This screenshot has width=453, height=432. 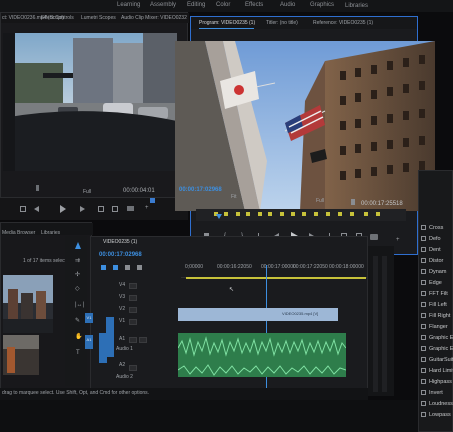 I want to click on ripple-edit-tool-icon: ✢, so click(x=77, y=275).